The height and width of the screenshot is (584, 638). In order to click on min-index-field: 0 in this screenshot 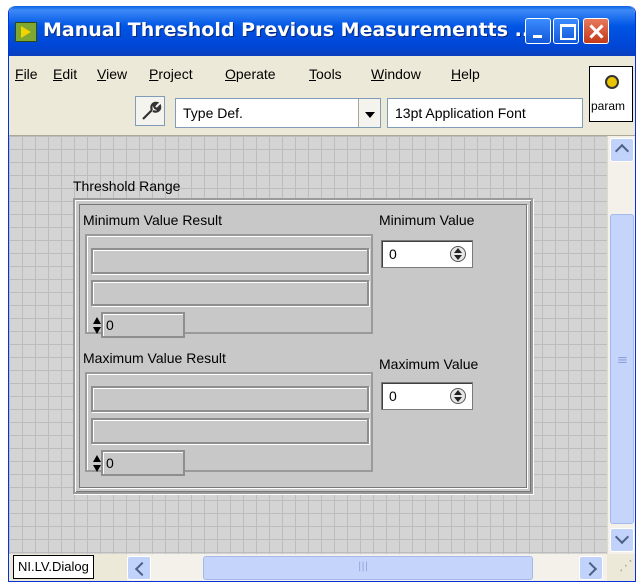, I will do `click(143, 325)`.